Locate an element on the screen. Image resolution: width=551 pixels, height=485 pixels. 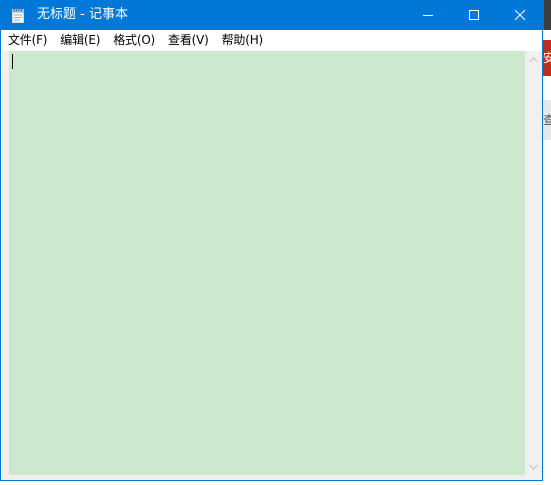
chevron-down-icon is located at coordinates (533, 467).